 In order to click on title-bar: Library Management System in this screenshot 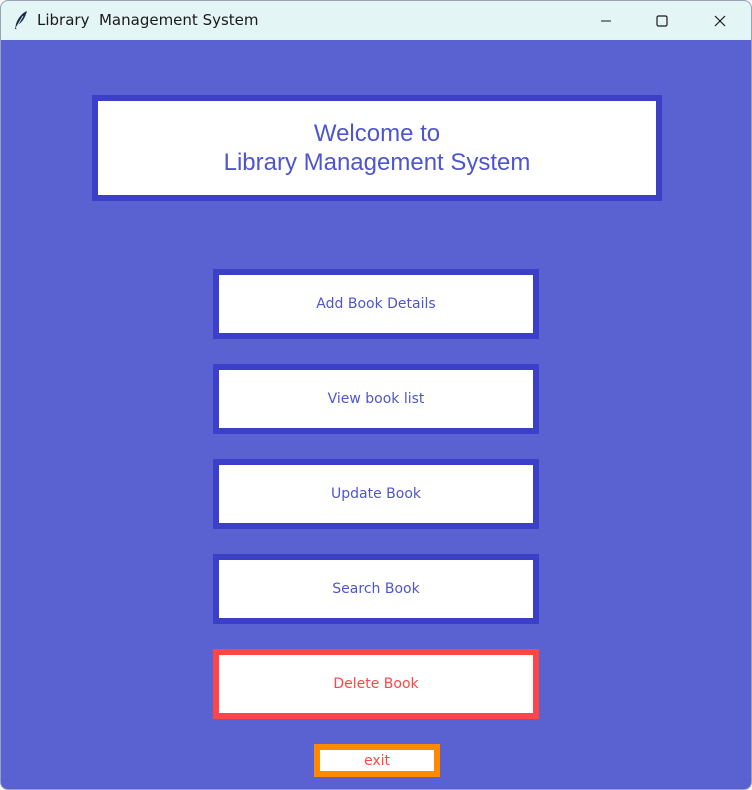, I will do `click(376, 20)`.